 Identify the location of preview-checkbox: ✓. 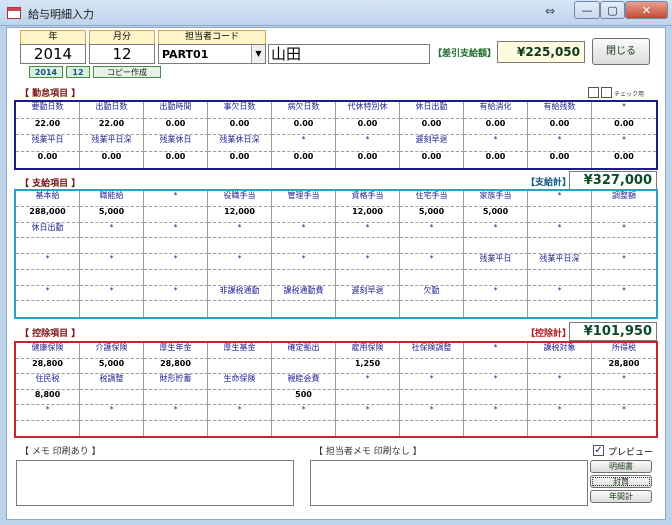
(598, 450).